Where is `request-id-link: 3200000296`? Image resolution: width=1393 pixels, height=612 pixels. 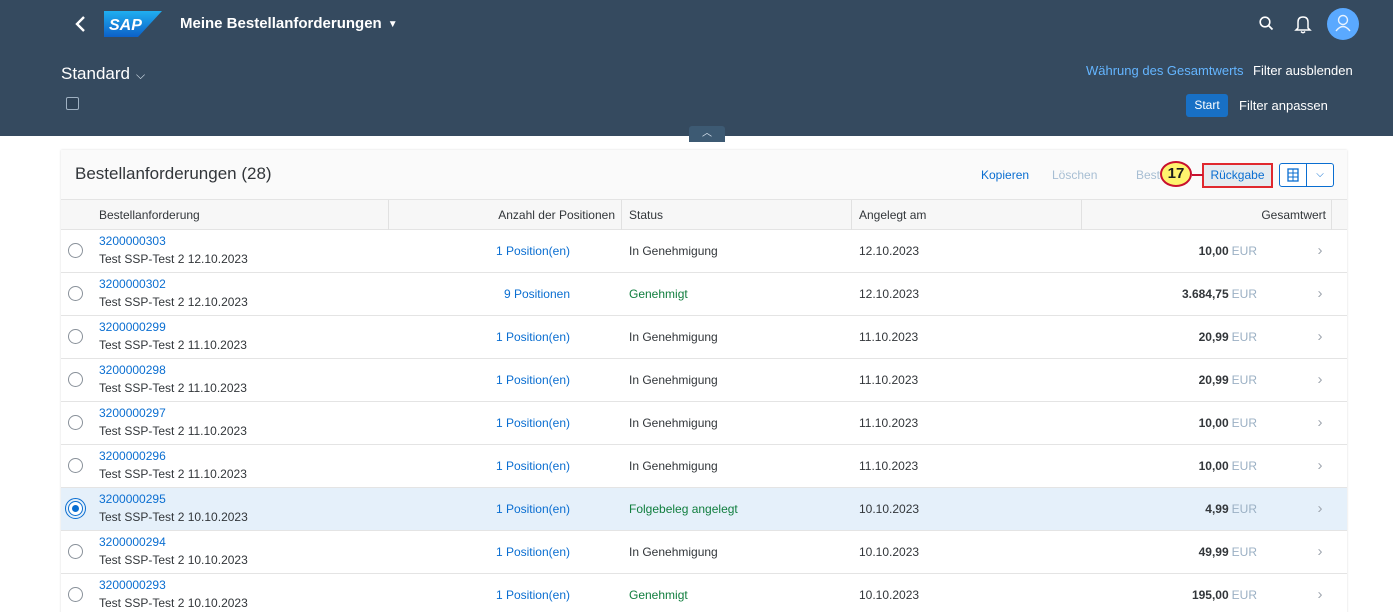
request-id-link: 3200000296 is located at coordinates (132, 456).